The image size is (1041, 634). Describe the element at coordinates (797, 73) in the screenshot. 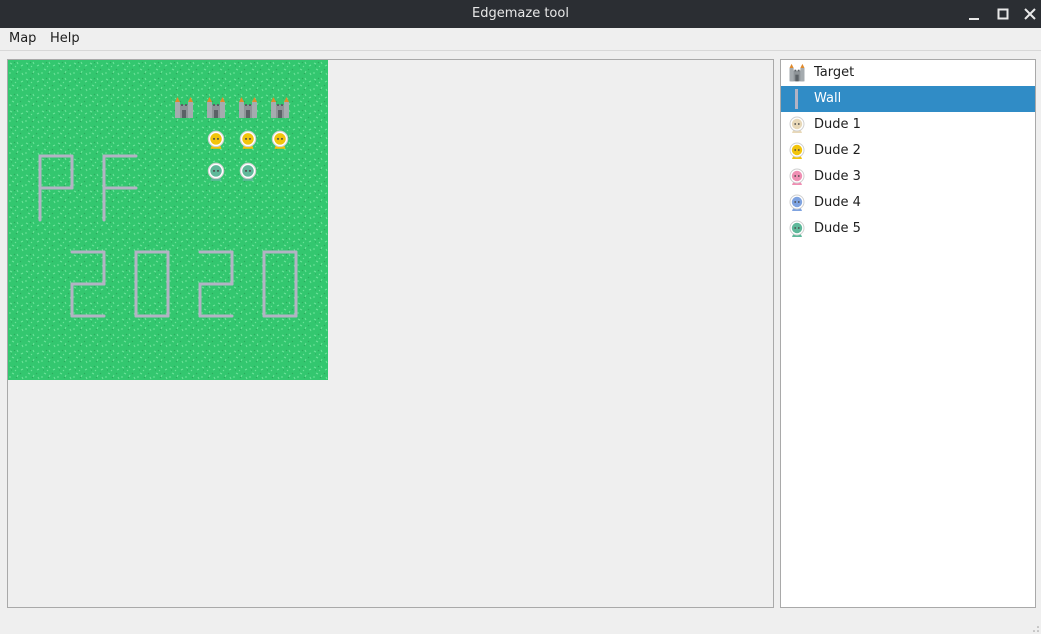

I see `castle-icon` at that location.